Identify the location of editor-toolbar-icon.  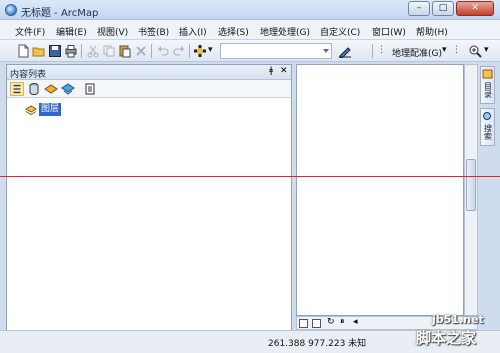
(345, 51).